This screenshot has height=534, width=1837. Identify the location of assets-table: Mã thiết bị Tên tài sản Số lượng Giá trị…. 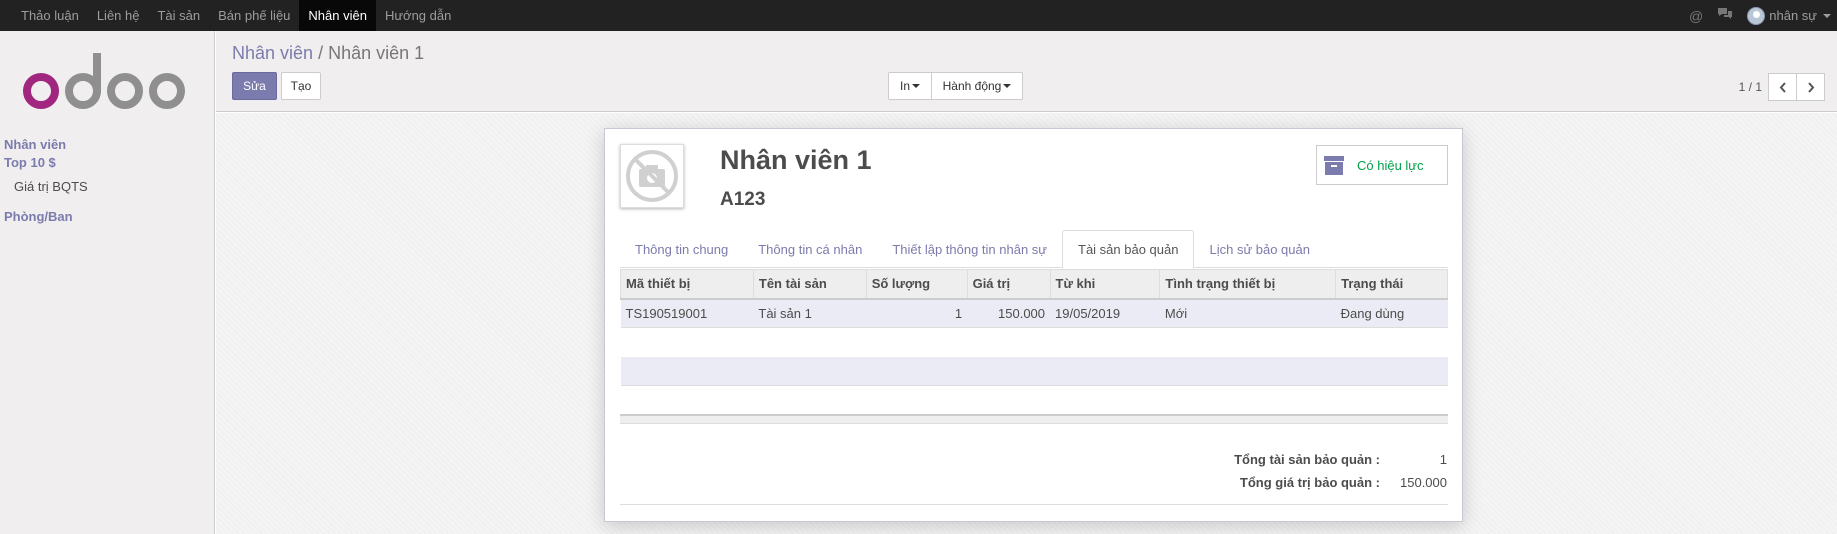
(1034, 342).